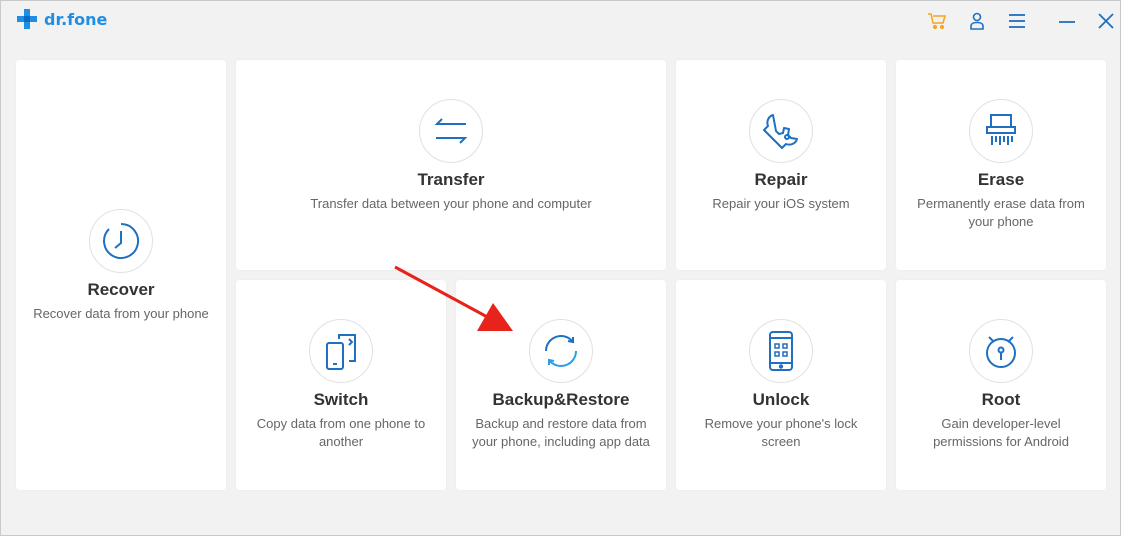 The image size is (1121, 536). What do you see at coordinates (1106, 21) in the screenshot?
I see `close-icon` at bounding box center [1106, 21].